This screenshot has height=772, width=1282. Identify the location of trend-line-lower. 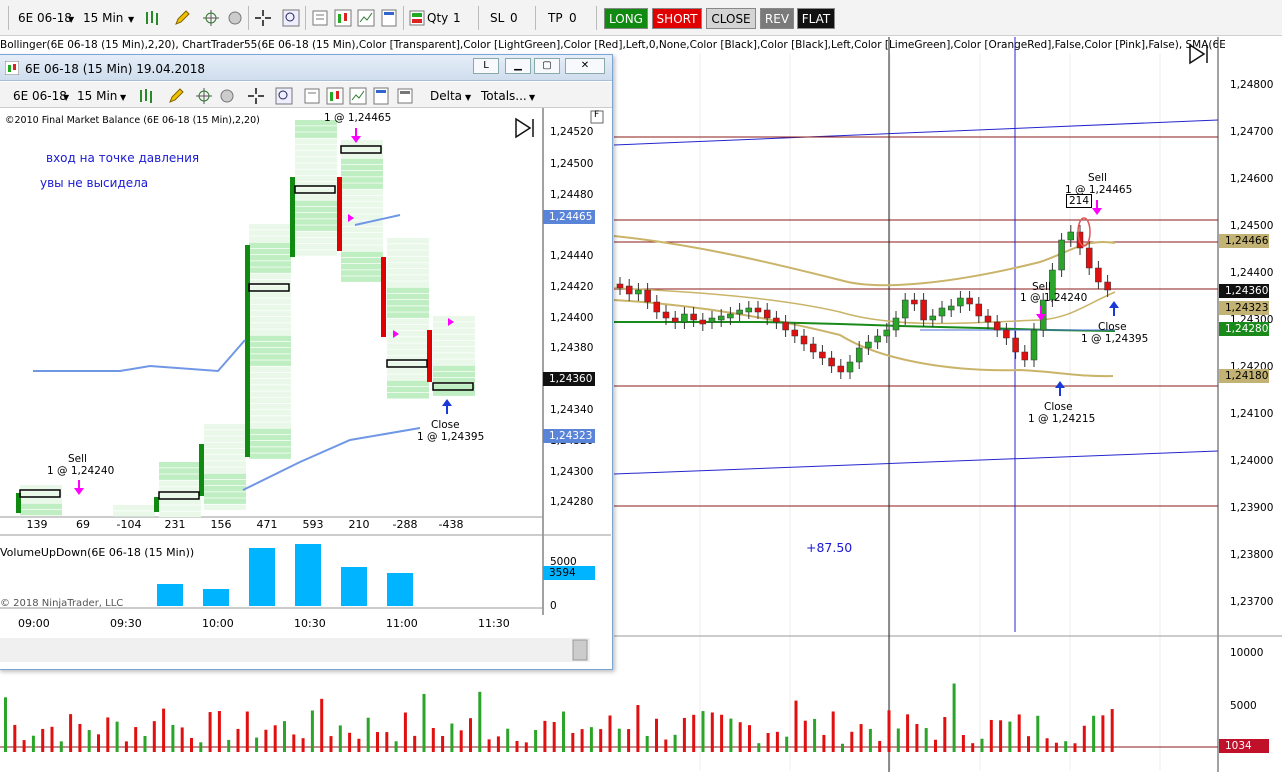
(916, 462).